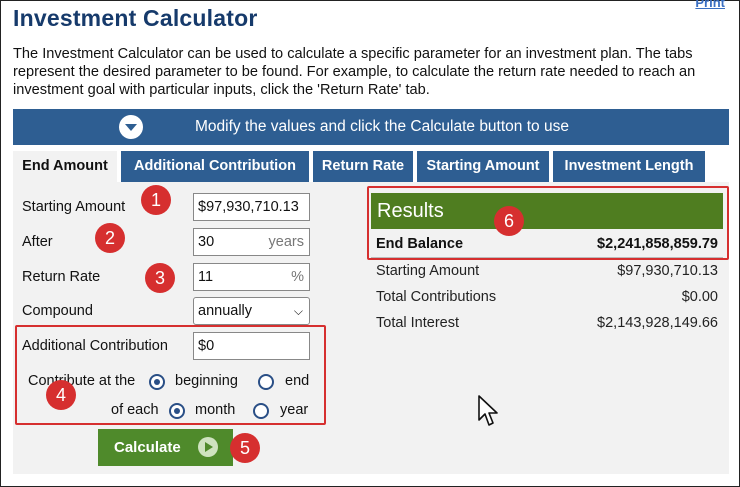  Describe the element at coordinates (131, 127) in the screenshot. I see `chevron-down-icon` at that location.